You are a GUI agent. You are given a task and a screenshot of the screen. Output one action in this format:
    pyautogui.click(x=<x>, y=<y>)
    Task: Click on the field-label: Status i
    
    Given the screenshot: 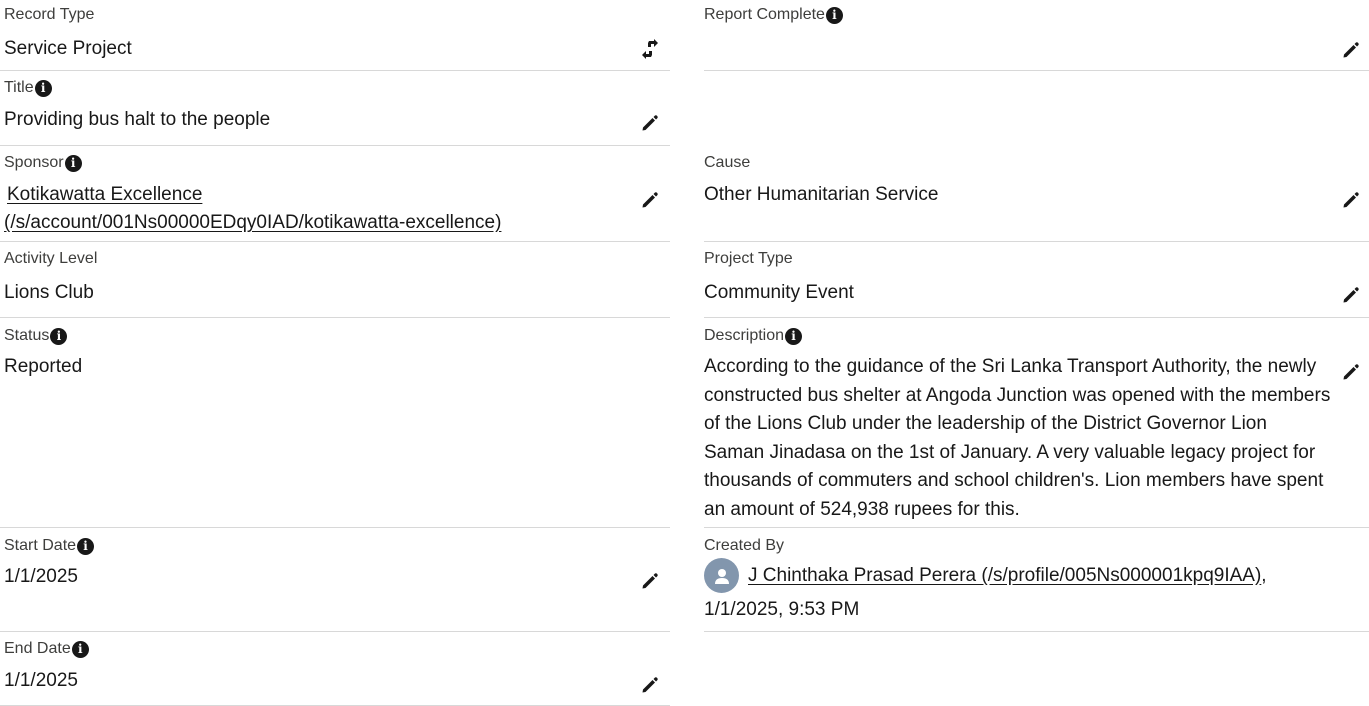 What is the action you would take?
    pyautogui.click(x=36, y=336)
    